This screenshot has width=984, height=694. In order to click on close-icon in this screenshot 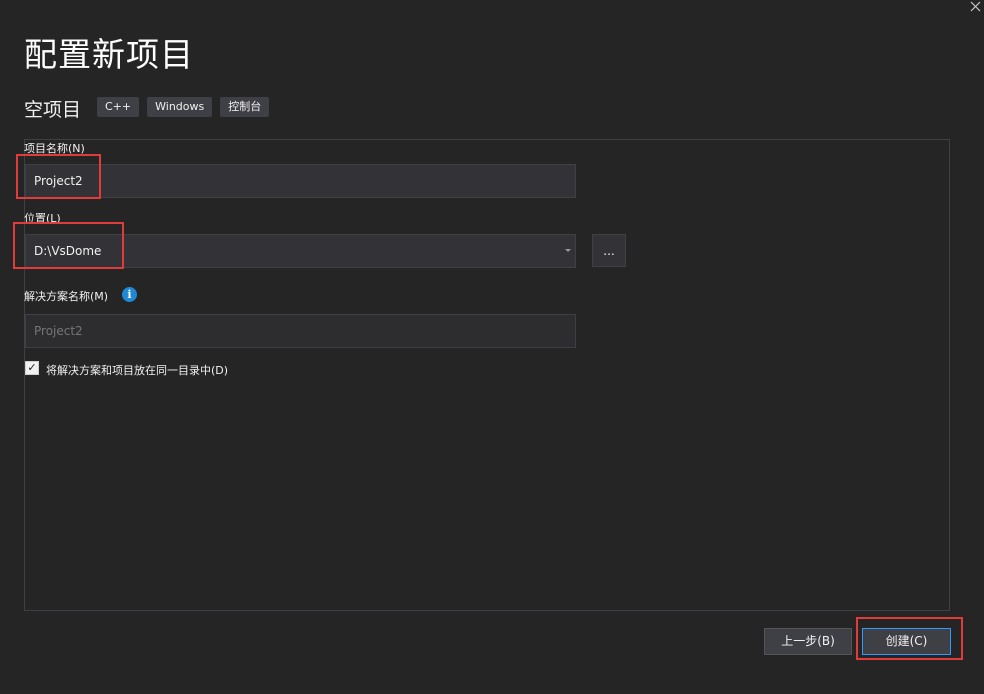, I will do `click(975, 7)`.